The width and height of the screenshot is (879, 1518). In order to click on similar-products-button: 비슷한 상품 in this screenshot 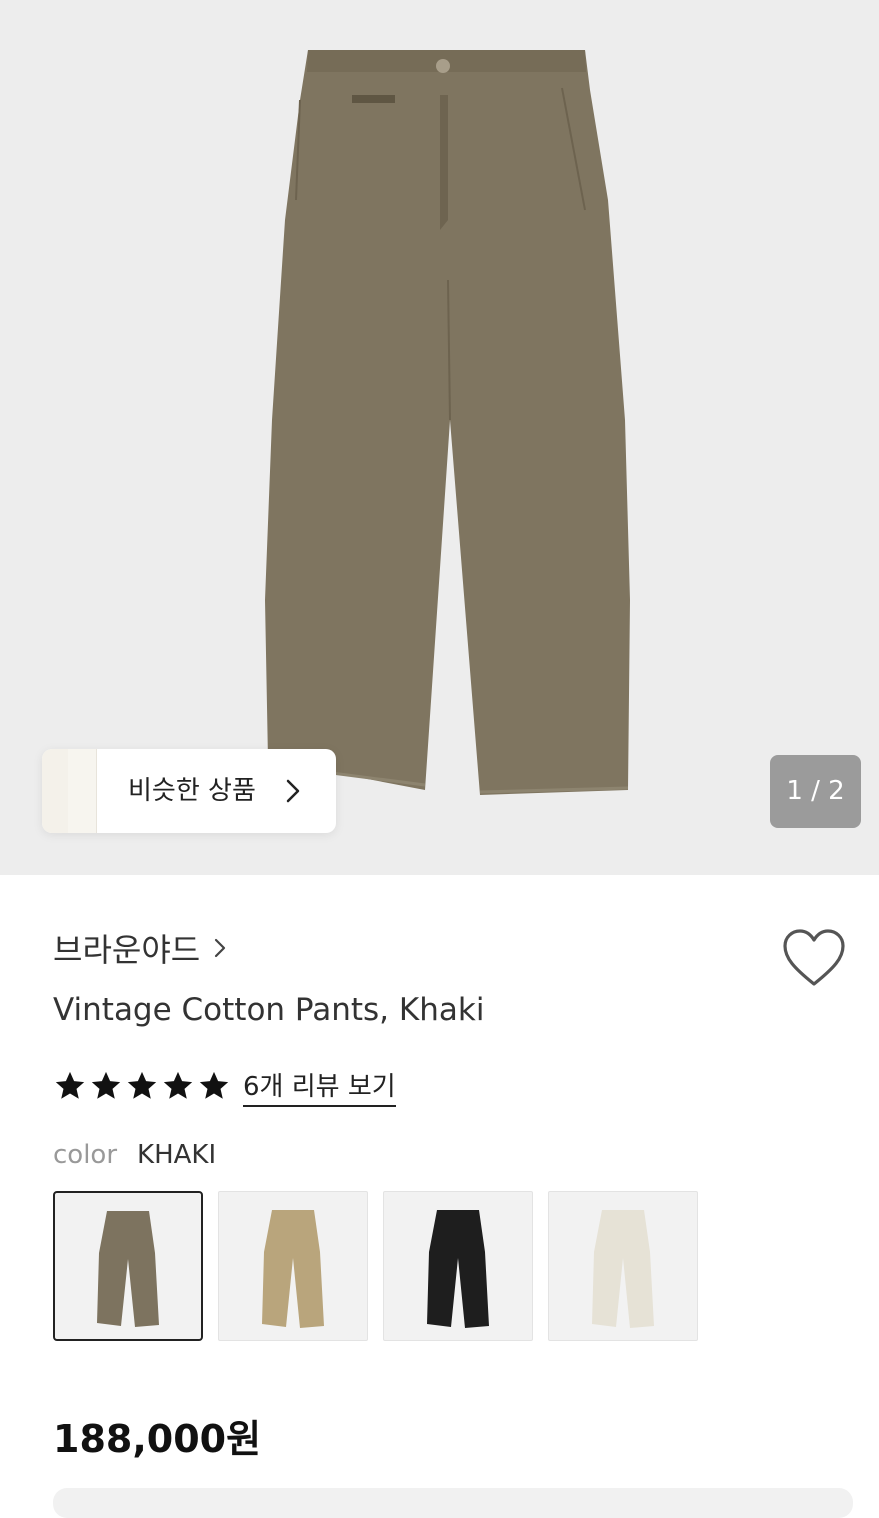, I will do `click(189, 791)`.